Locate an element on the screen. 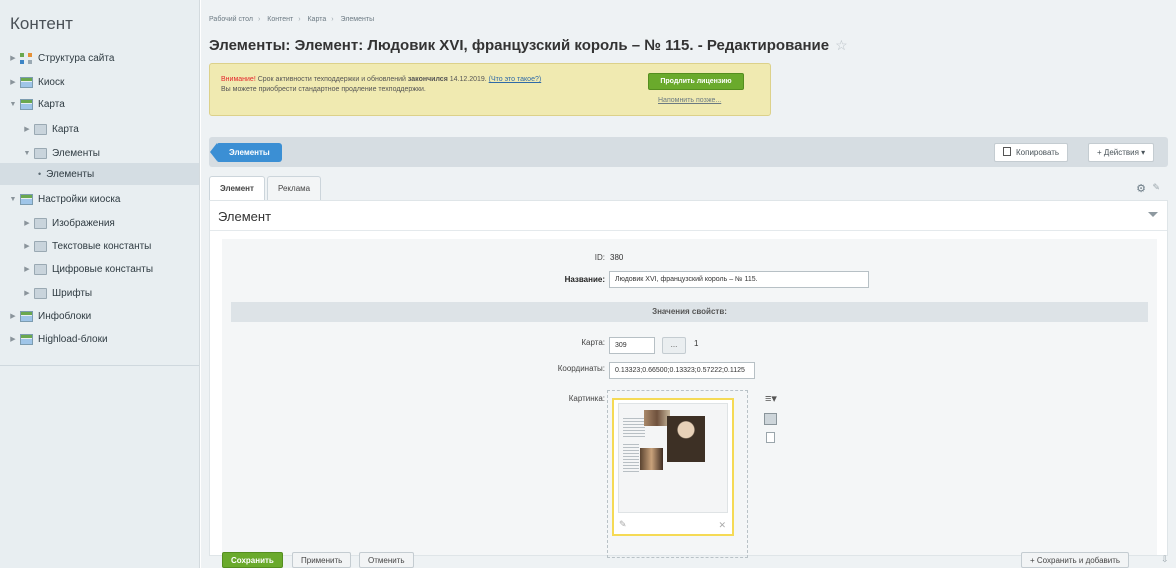 Image resolution: width=1176 pixels, height=568 pixels. sidebar-item-label: Текстовые константы is located at coordinates (102, 246).